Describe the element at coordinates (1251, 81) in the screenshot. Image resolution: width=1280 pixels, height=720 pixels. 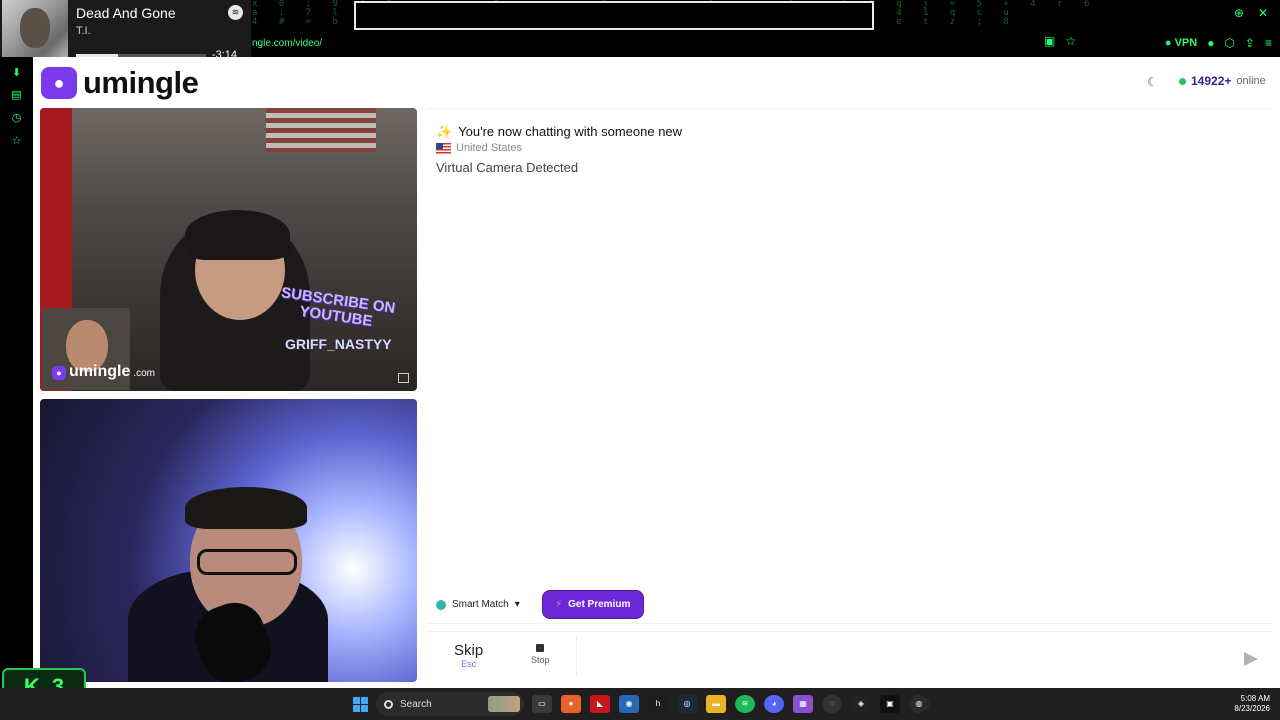
I see `online-label: online` at that location.